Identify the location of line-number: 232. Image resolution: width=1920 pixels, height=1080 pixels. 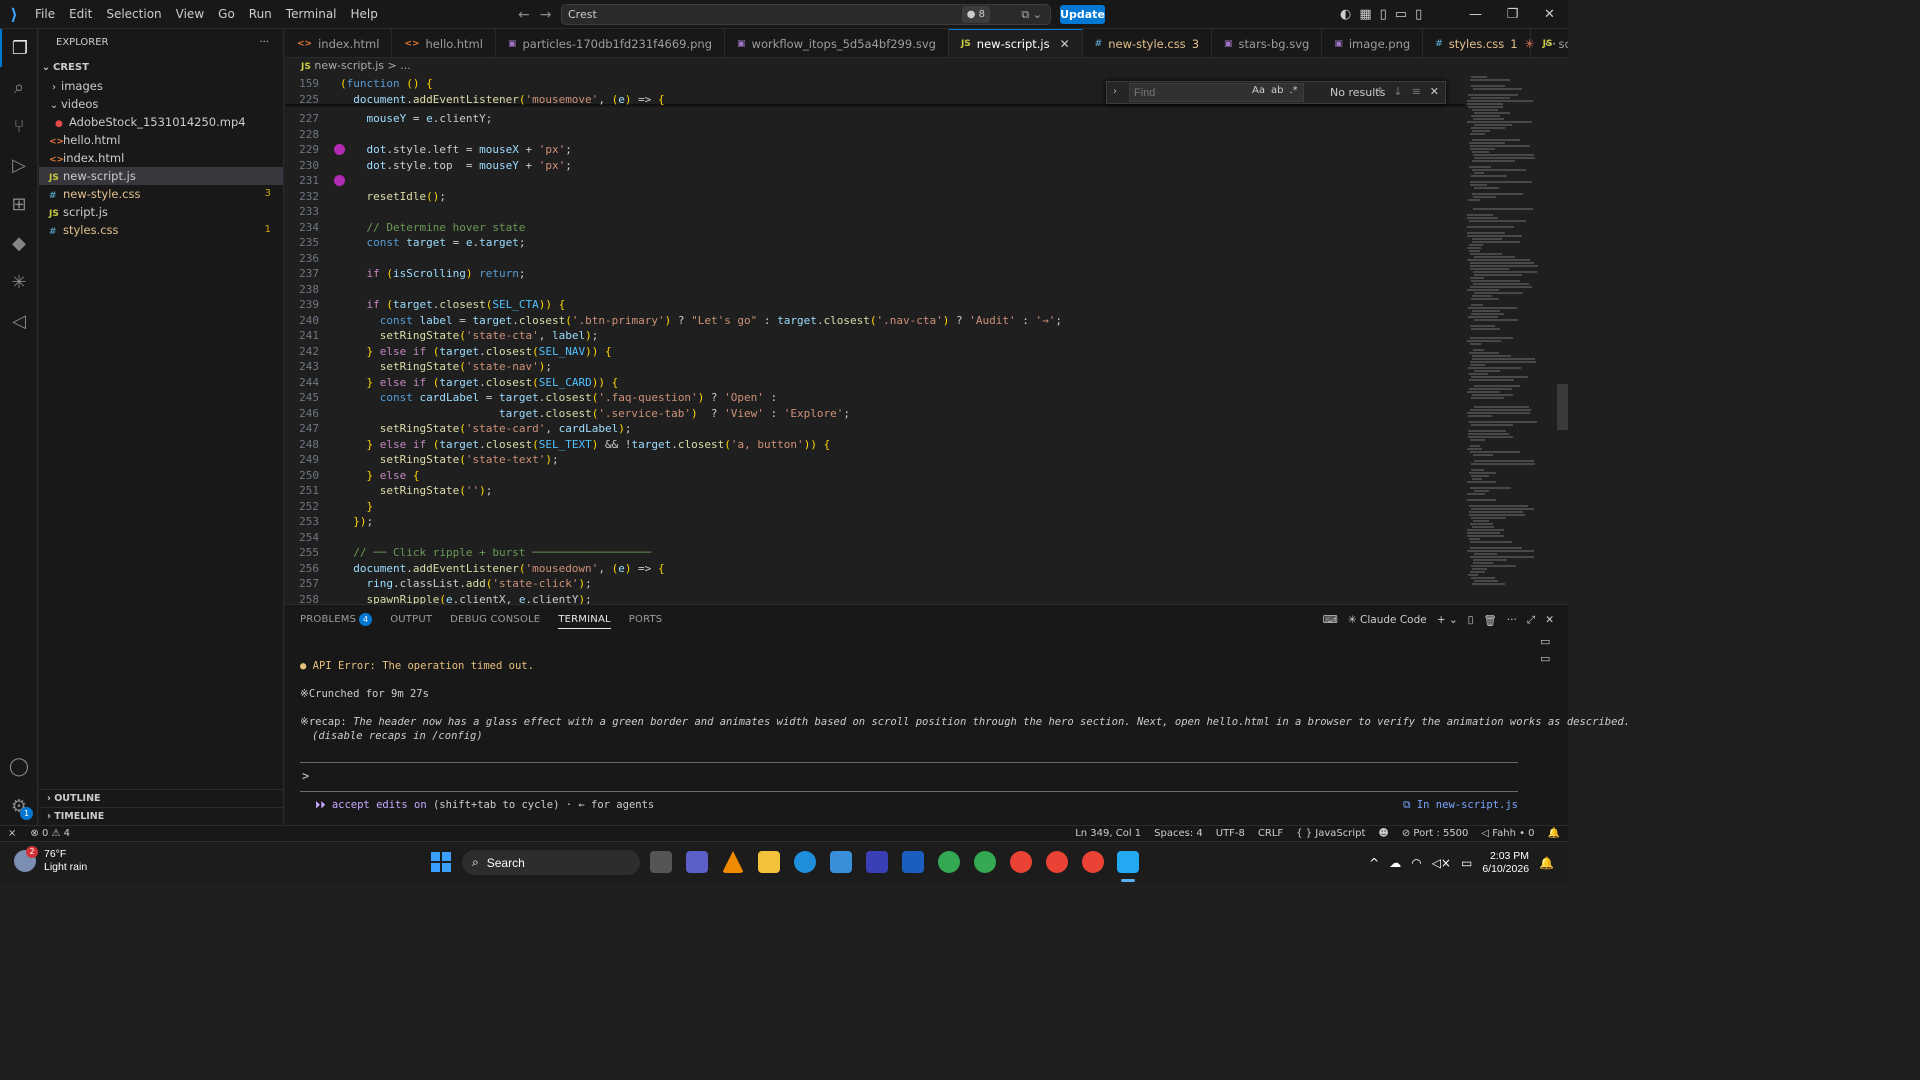
(302, 197).